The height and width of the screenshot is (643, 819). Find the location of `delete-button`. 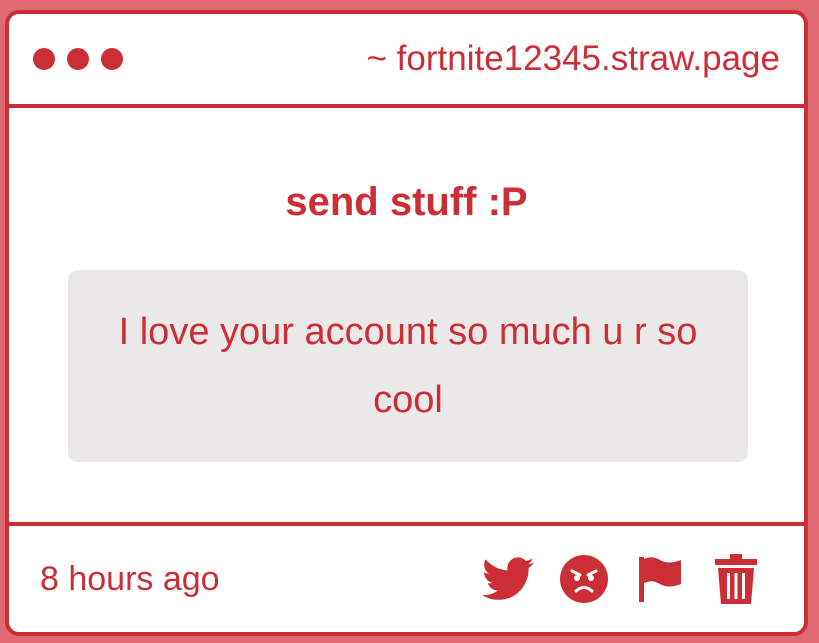

delete-button is located at coordinates (736, 579).